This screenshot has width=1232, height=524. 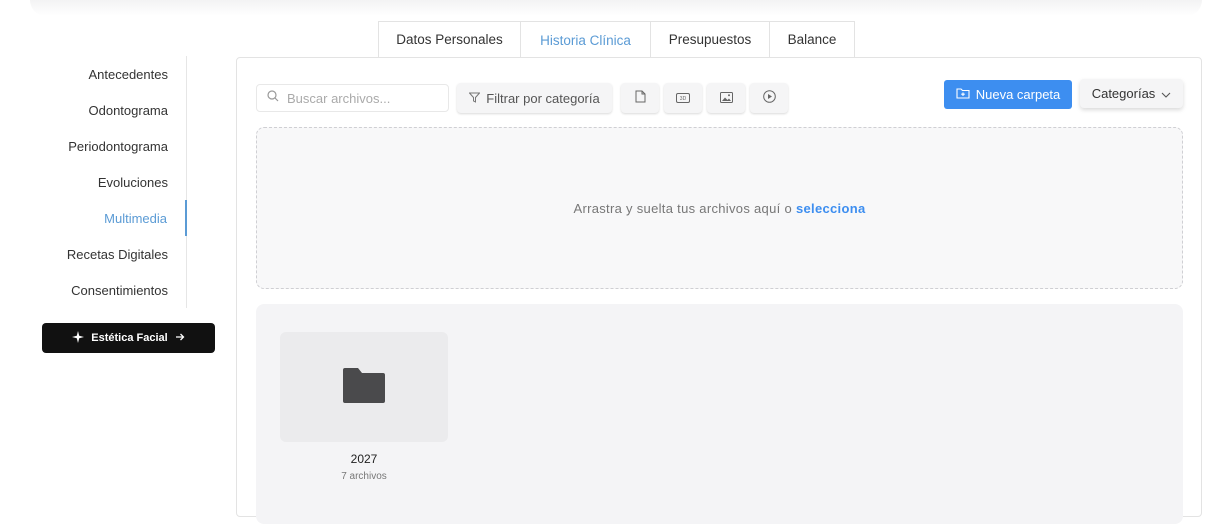 I want to click on search-icon, so click(x=273, y=98).